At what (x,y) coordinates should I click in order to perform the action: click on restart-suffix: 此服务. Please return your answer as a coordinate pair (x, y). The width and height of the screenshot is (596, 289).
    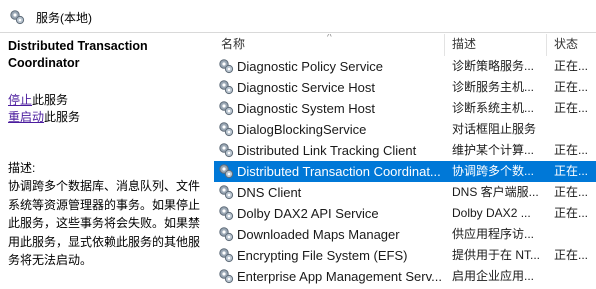
    Looking at the image, I should click on (62, 117).